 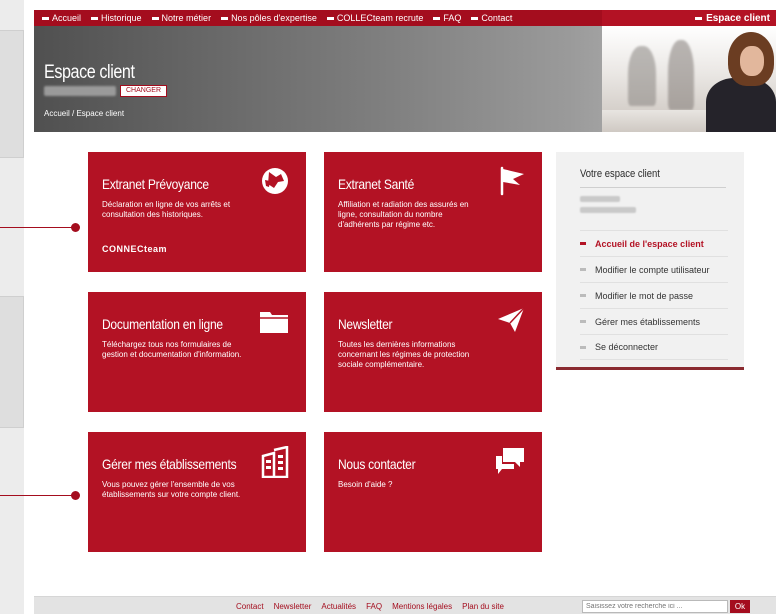 I want to click on sidebar-divider, so click(x=653, y=187).